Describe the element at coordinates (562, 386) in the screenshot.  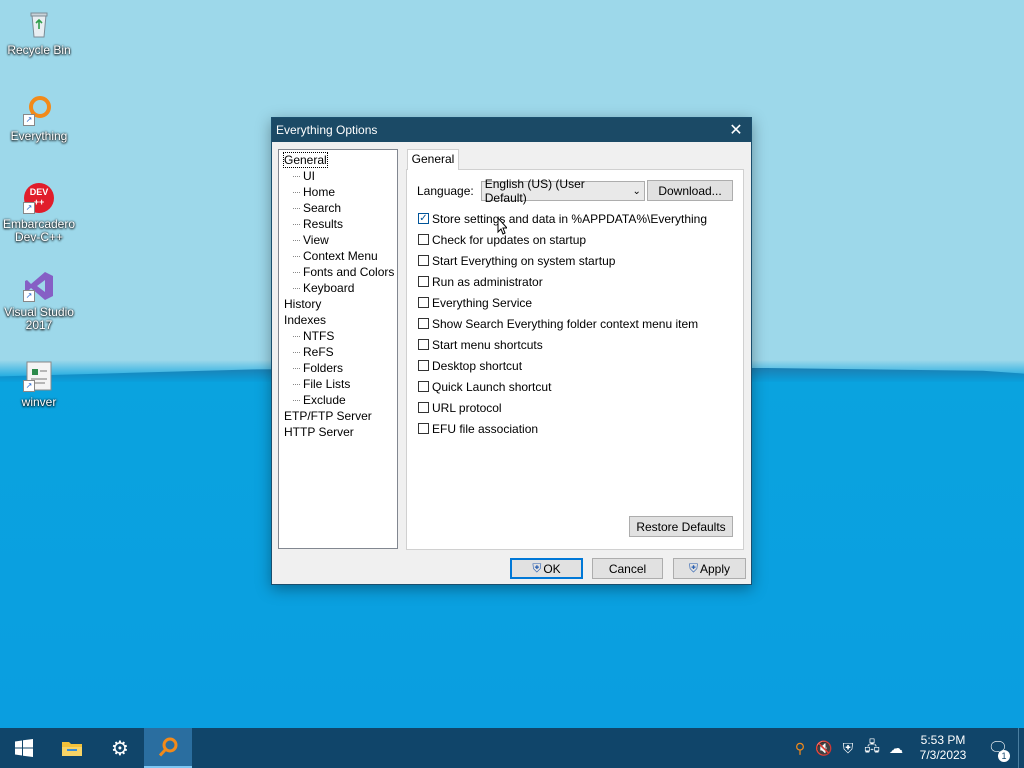
I see `checkbox-row: Quick Launch shortcut` at that location.